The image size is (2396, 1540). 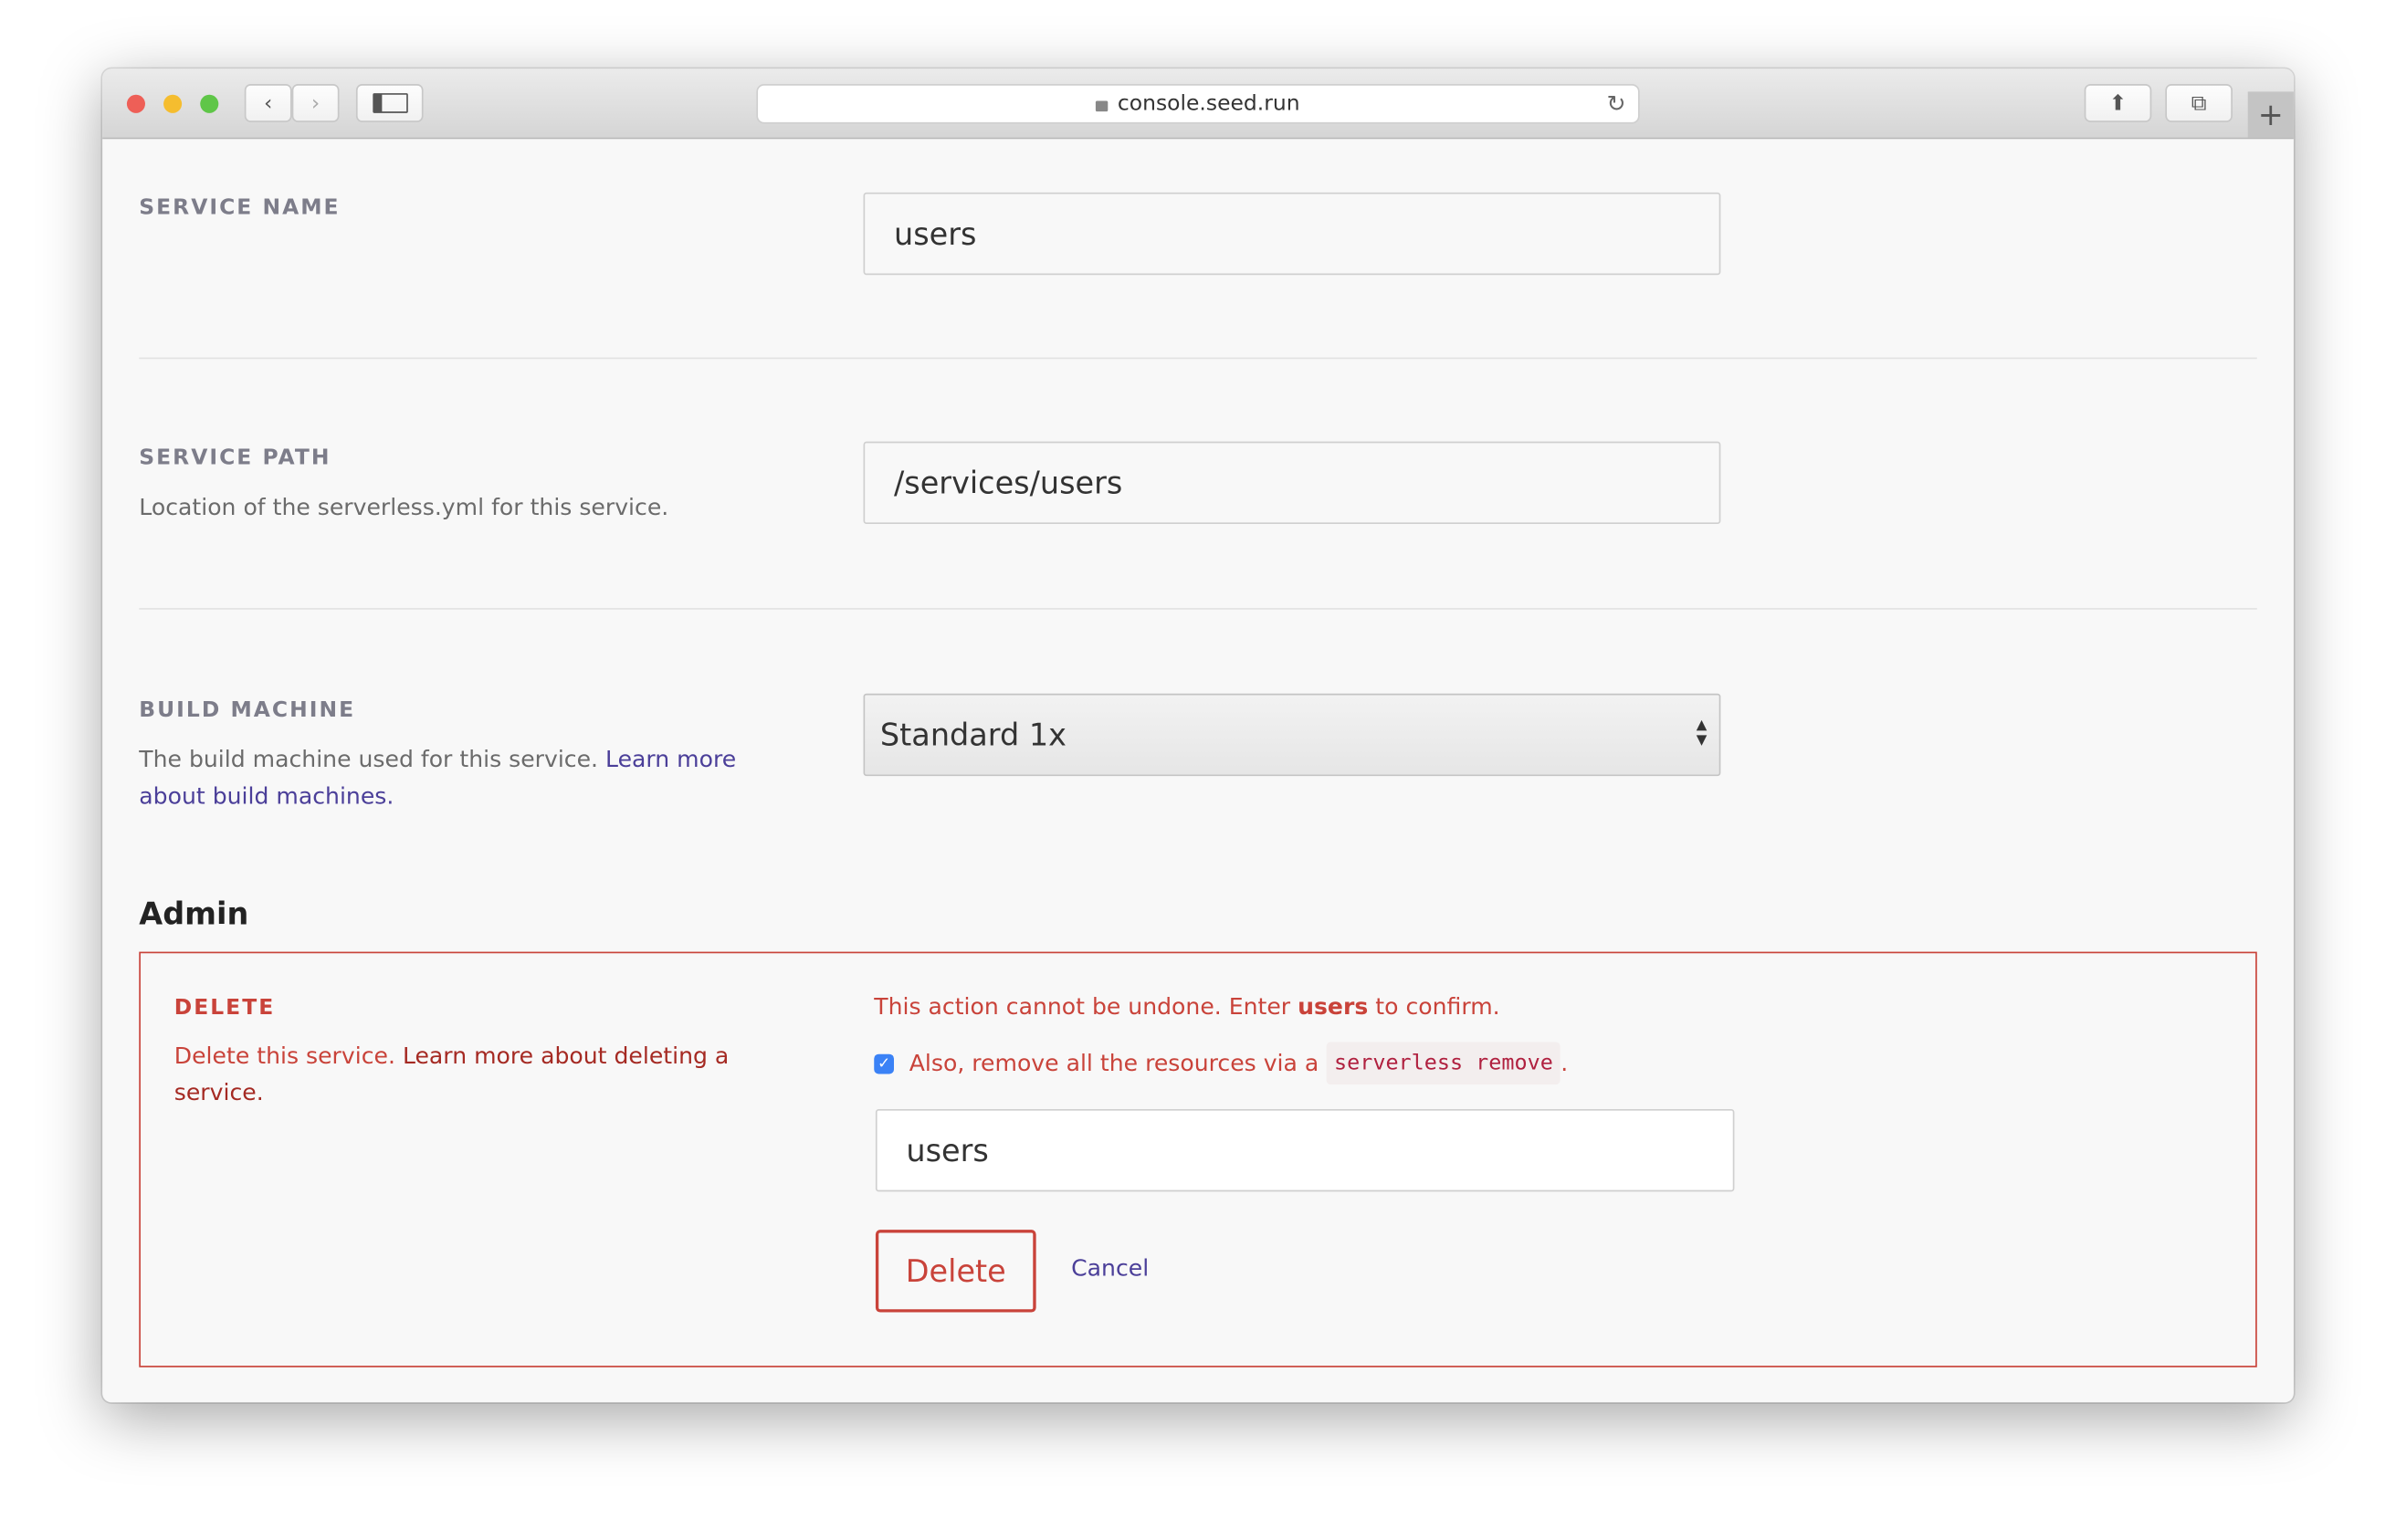 What do you see at coordinates (1616, 104) in the screenshot?
I see `reload-icon: ↻` at bounding box center [1616, 104].